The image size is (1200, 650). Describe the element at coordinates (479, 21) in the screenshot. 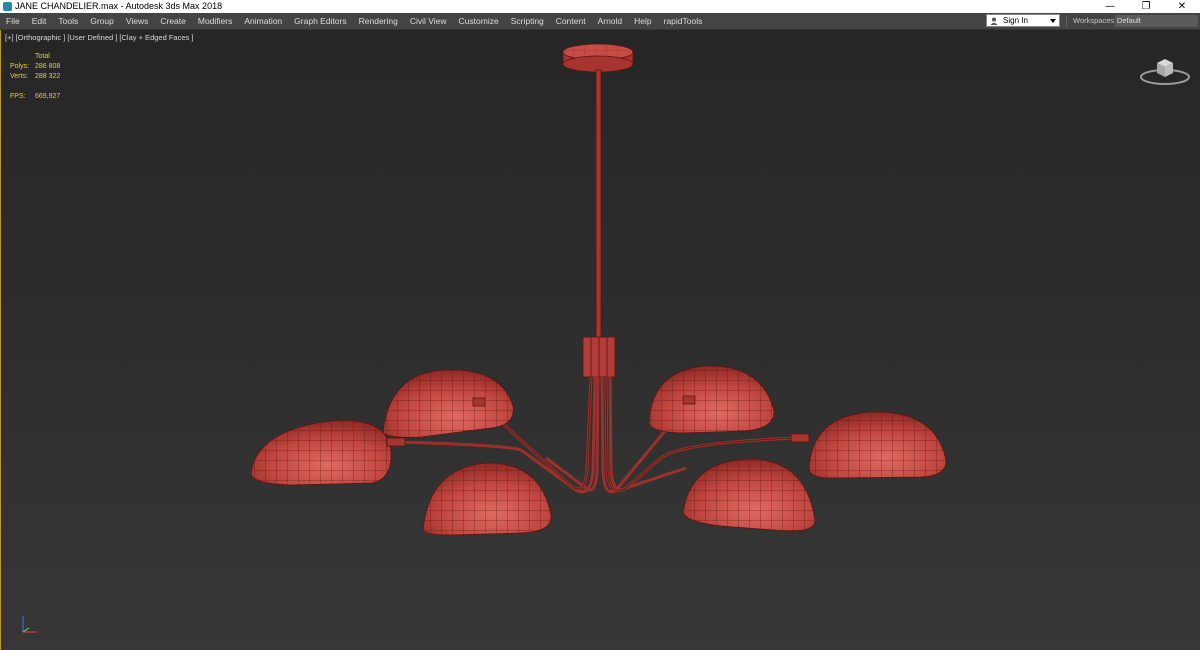

I see `menu-item-customize: Customize` at that location.